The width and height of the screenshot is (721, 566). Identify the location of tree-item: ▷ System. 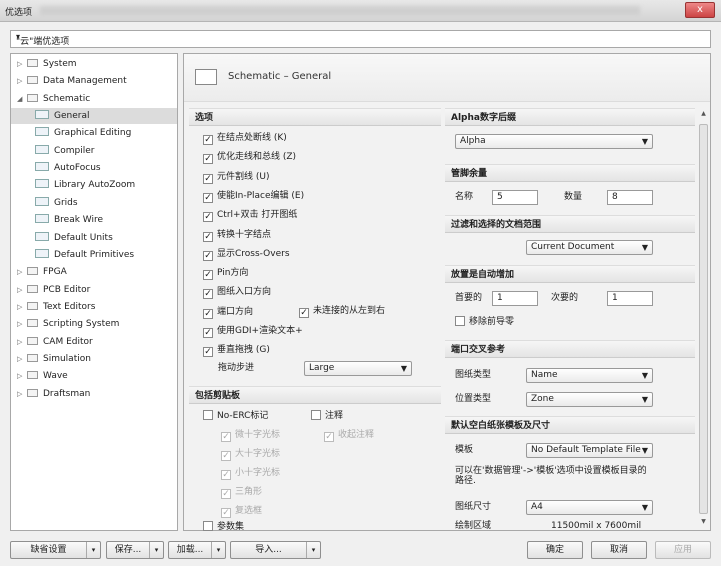
(47, 64).